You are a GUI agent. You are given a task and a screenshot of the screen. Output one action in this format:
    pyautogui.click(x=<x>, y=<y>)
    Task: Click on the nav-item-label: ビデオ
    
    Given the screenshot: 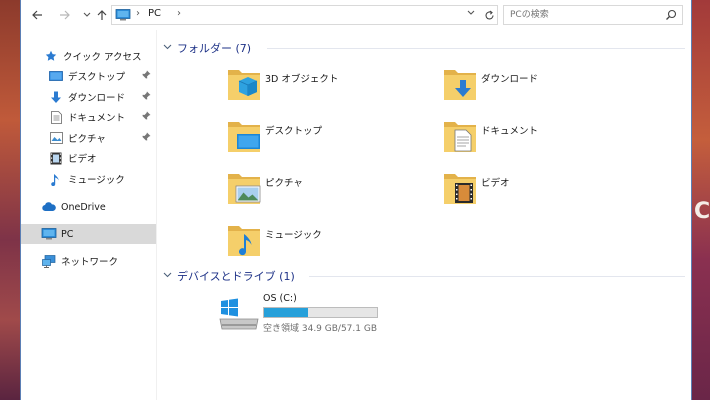 What is the action you would take?
    pyautogui.click(x=82, y=159)
    